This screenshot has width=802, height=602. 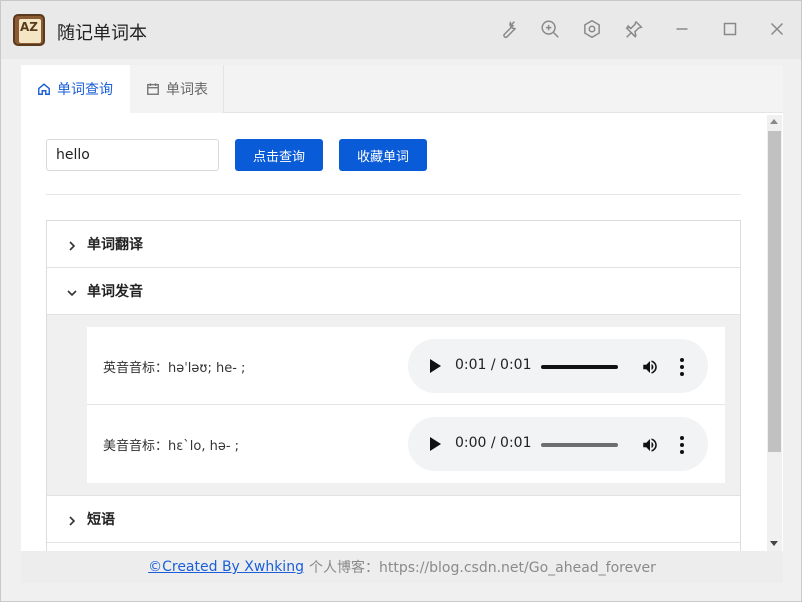 What do you see at coordinates (174, 368) in the screenshot?
I see `uk-phonetic-label: 英音音标：həˈləʊ; he- ;` at bounding box center [174, 368].